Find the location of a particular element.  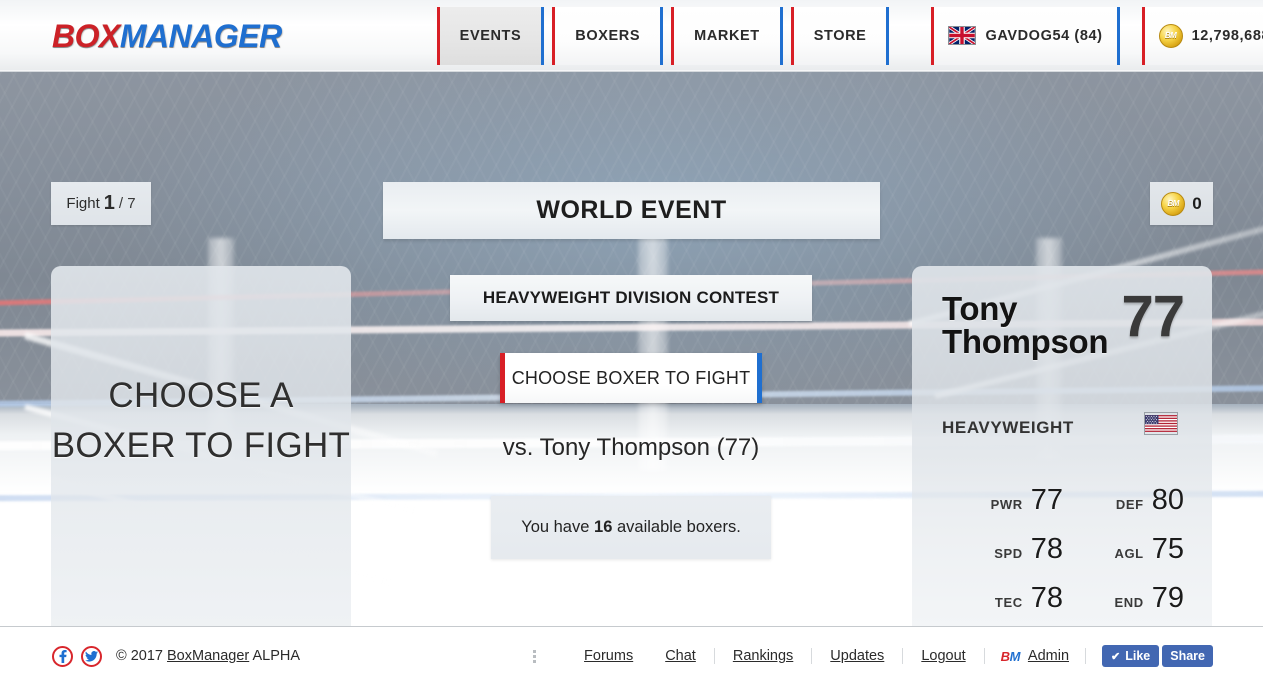

stat-tec-label: TEC is located at coordinates (1008, 602).